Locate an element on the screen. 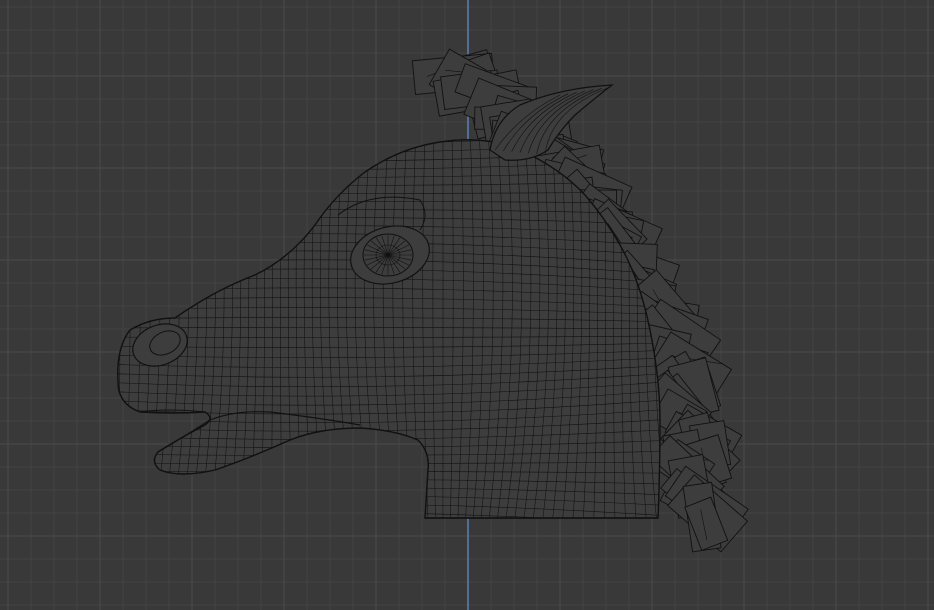 This screenshot has width=934, height=610. eye-radial-wires is located at coordinates (388, 255).